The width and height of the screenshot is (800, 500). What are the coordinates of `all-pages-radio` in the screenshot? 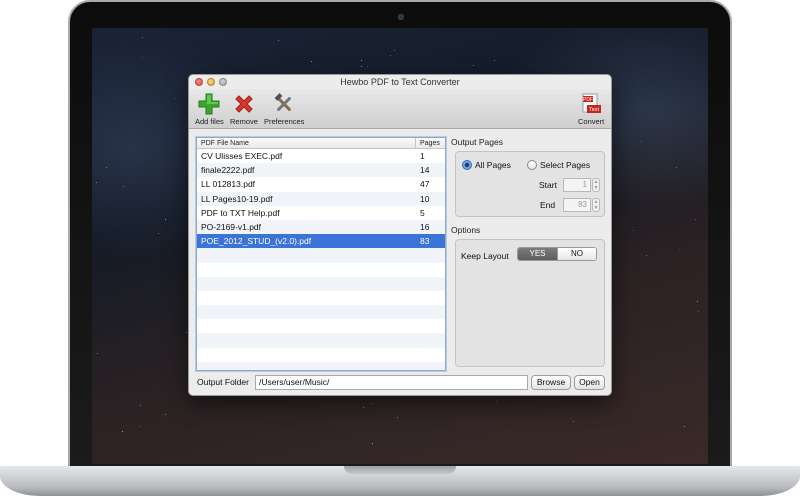 It's located at (467, 165).